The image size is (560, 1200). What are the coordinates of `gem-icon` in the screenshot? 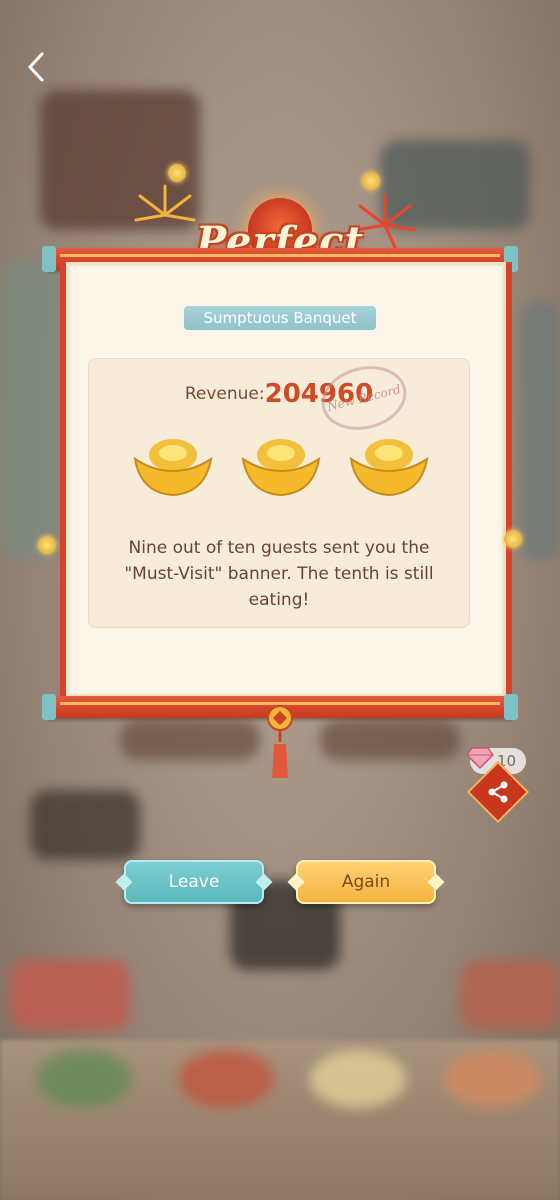 It's located at (480, 758).